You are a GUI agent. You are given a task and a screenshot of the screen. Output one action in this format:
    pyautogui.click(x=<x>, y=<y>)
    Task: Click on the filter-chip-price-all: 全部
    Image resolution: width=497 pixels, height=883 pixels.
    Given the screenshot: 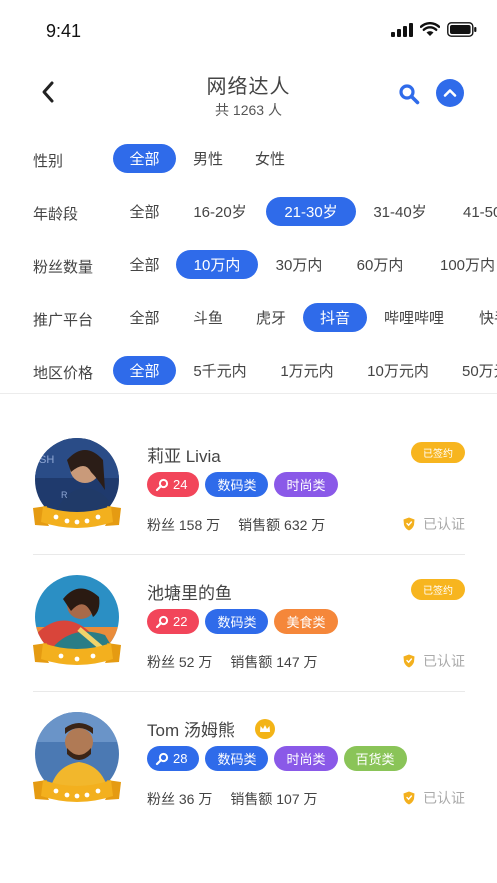 What is the action you would take?
    pyautogui.click(x=144, y=370)
    